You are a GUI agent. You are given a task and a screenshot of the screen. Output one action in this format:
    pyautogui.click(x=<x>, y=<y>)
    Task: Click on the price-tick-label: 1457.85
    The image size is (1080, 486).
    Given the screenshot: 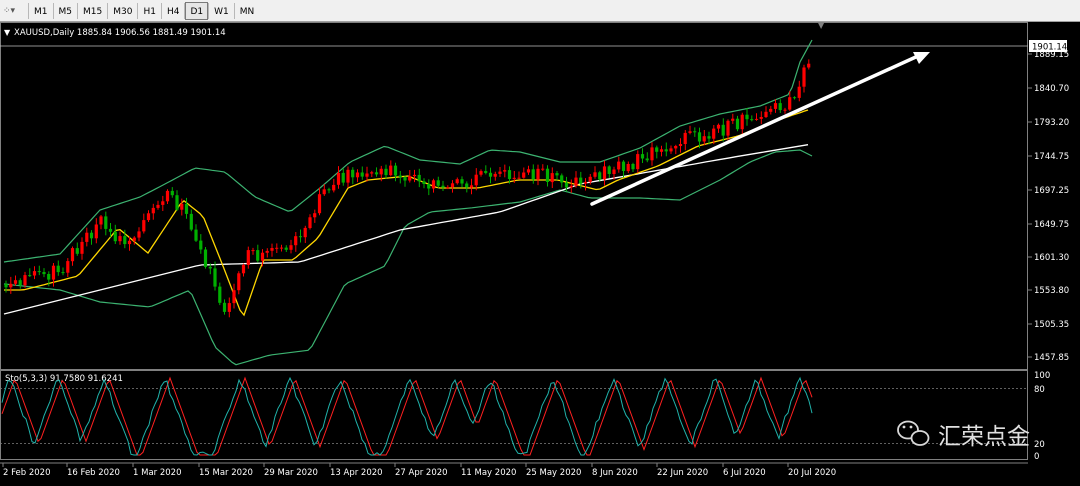 What is the action you would take?
    pyautogui.click(x=1051, y=358)
    